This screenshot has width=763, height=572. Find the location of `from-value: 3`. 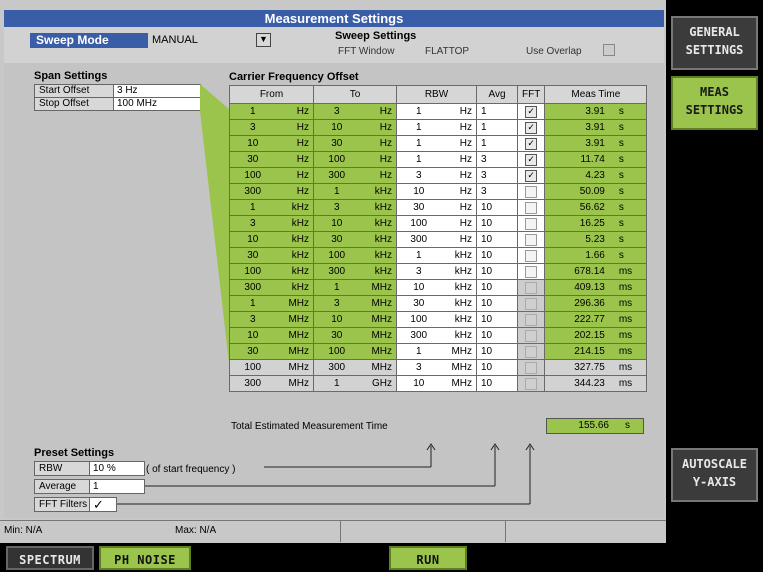

from-value: 3 is located at coordinates (252, 223).